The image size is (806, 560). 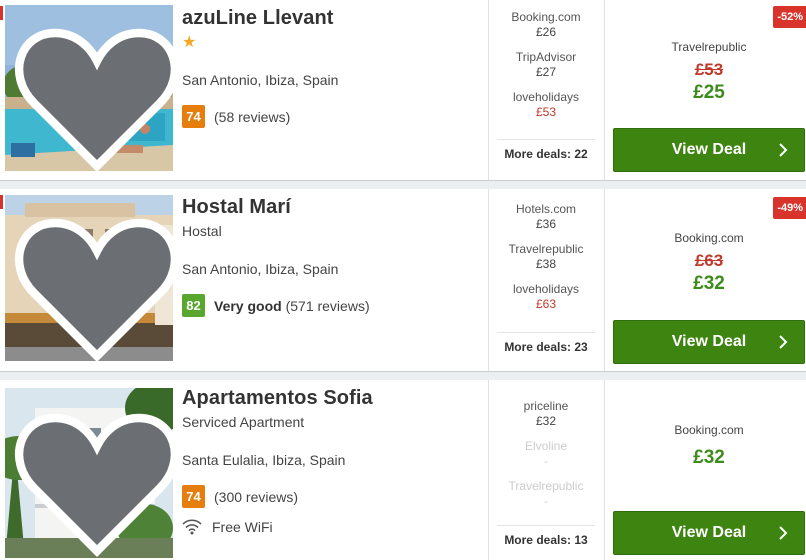 I want to click on deal-price: £26, so click(x=546, y=32).